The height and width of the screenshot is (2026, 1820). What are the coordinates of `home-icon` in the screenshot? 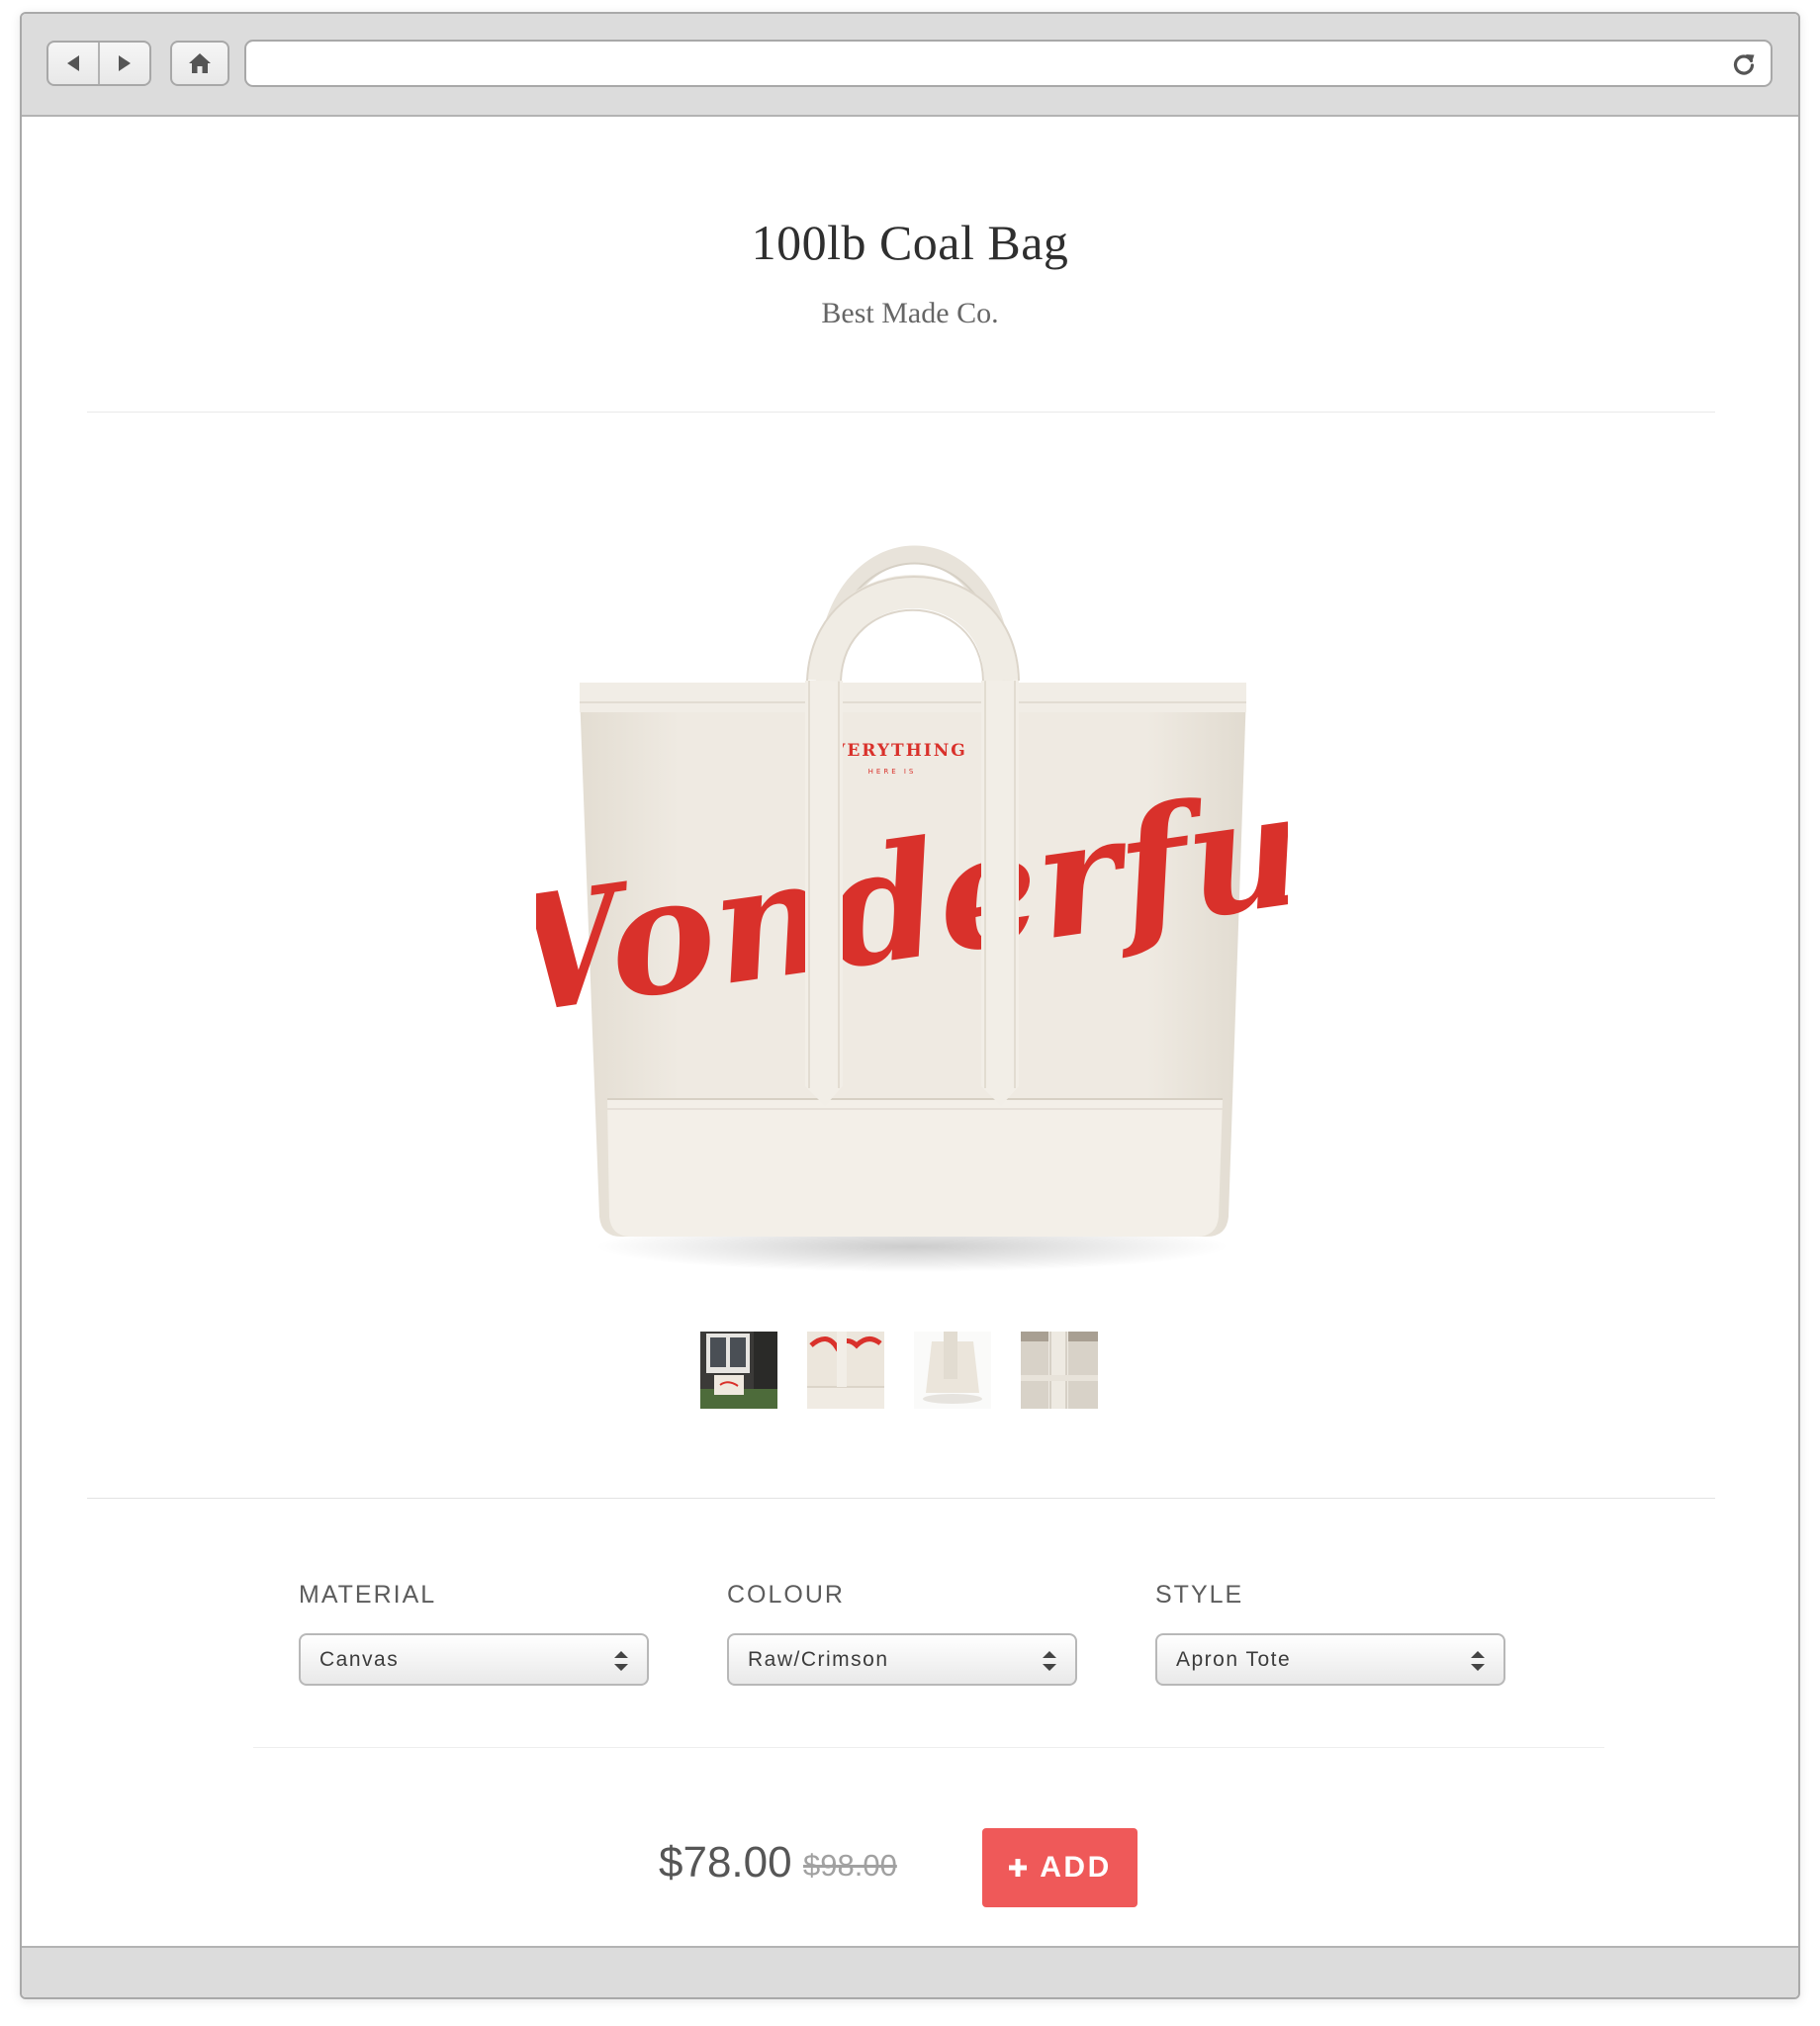 It's located at (200, 63).